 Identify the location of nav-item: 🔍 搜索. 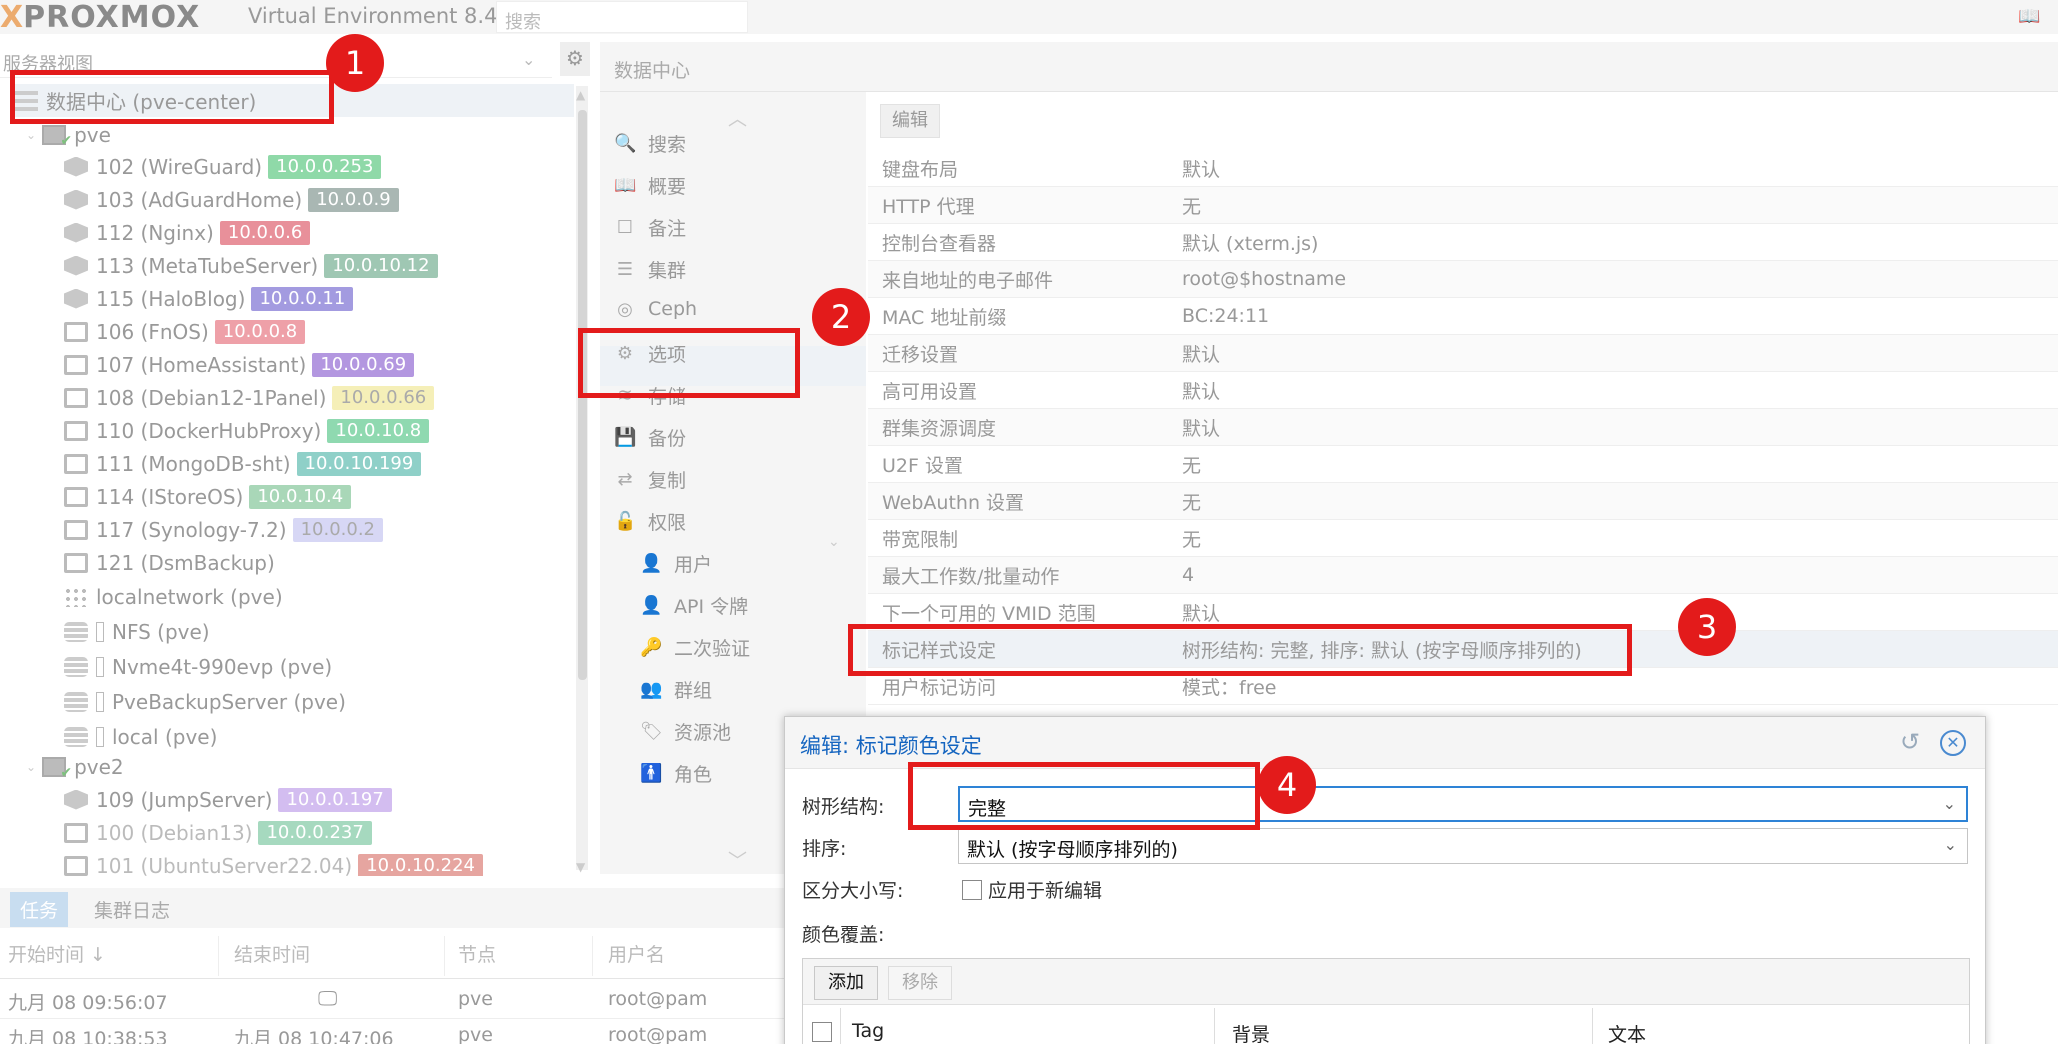
(650, 143).